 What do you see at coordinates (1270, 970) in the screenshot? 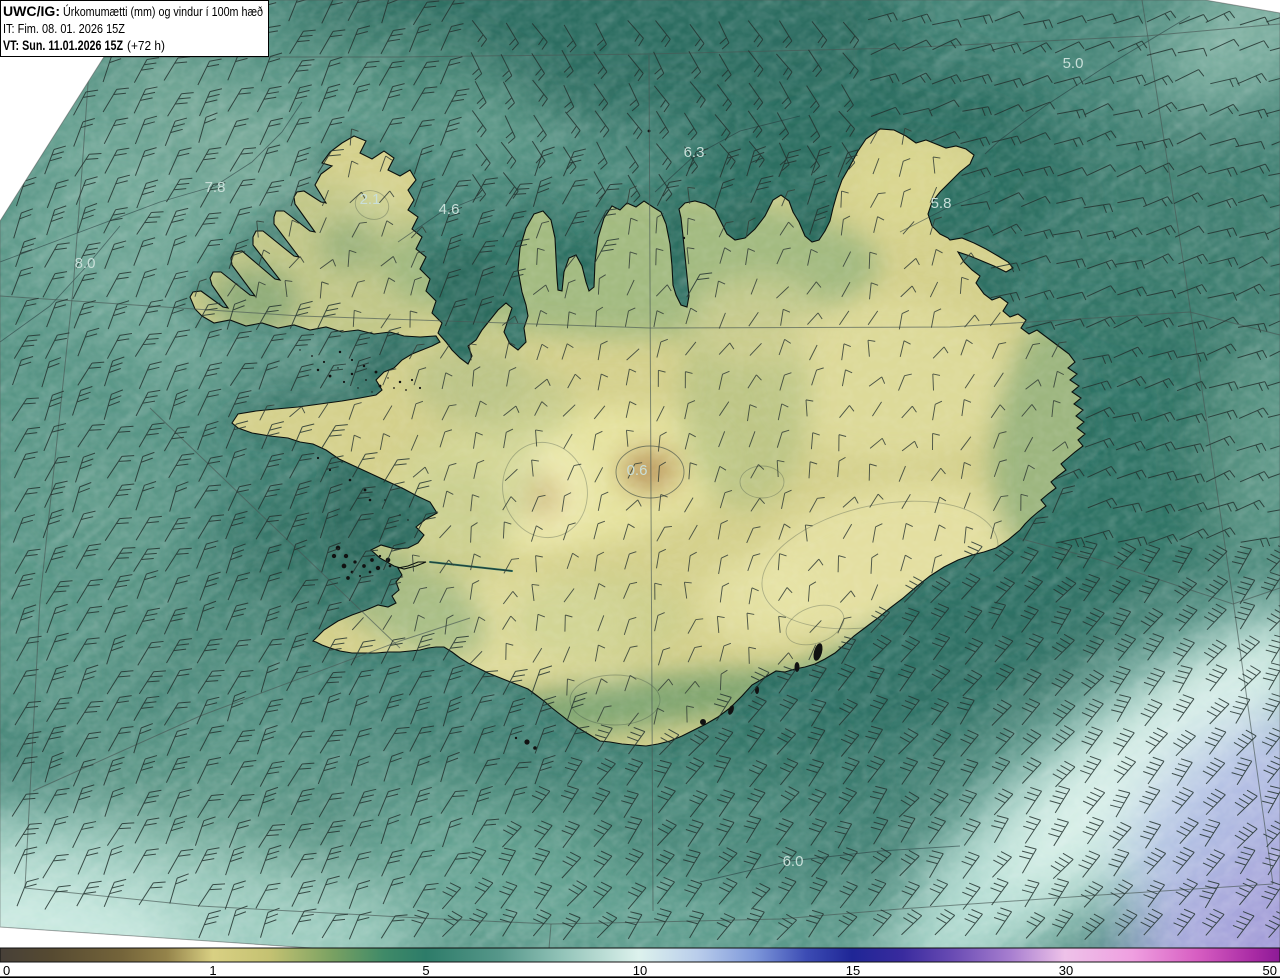
I see `svg-text: 50` at bounding box center [1270, 970].